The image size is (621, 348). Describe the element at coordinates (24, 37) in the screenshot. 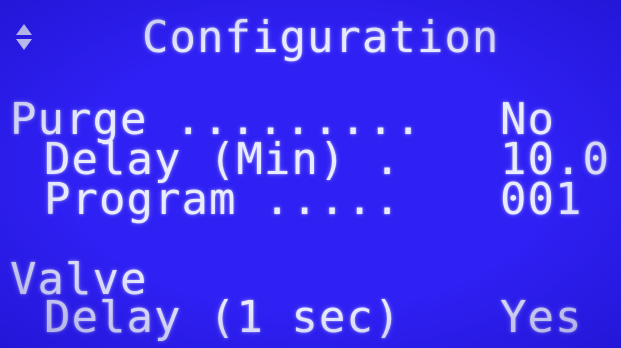

I see `up-down-arrows-icon` at that location.